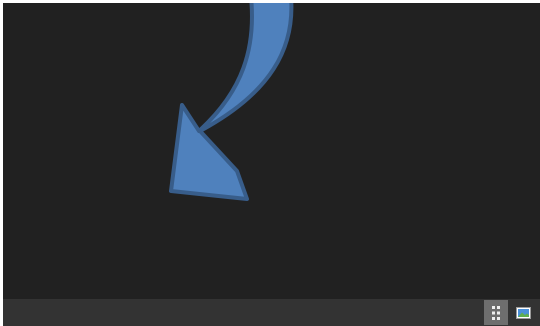 This screenshot has height=326, width=540. I want to click on slide-sorter-view-icon, so click(496, 312).